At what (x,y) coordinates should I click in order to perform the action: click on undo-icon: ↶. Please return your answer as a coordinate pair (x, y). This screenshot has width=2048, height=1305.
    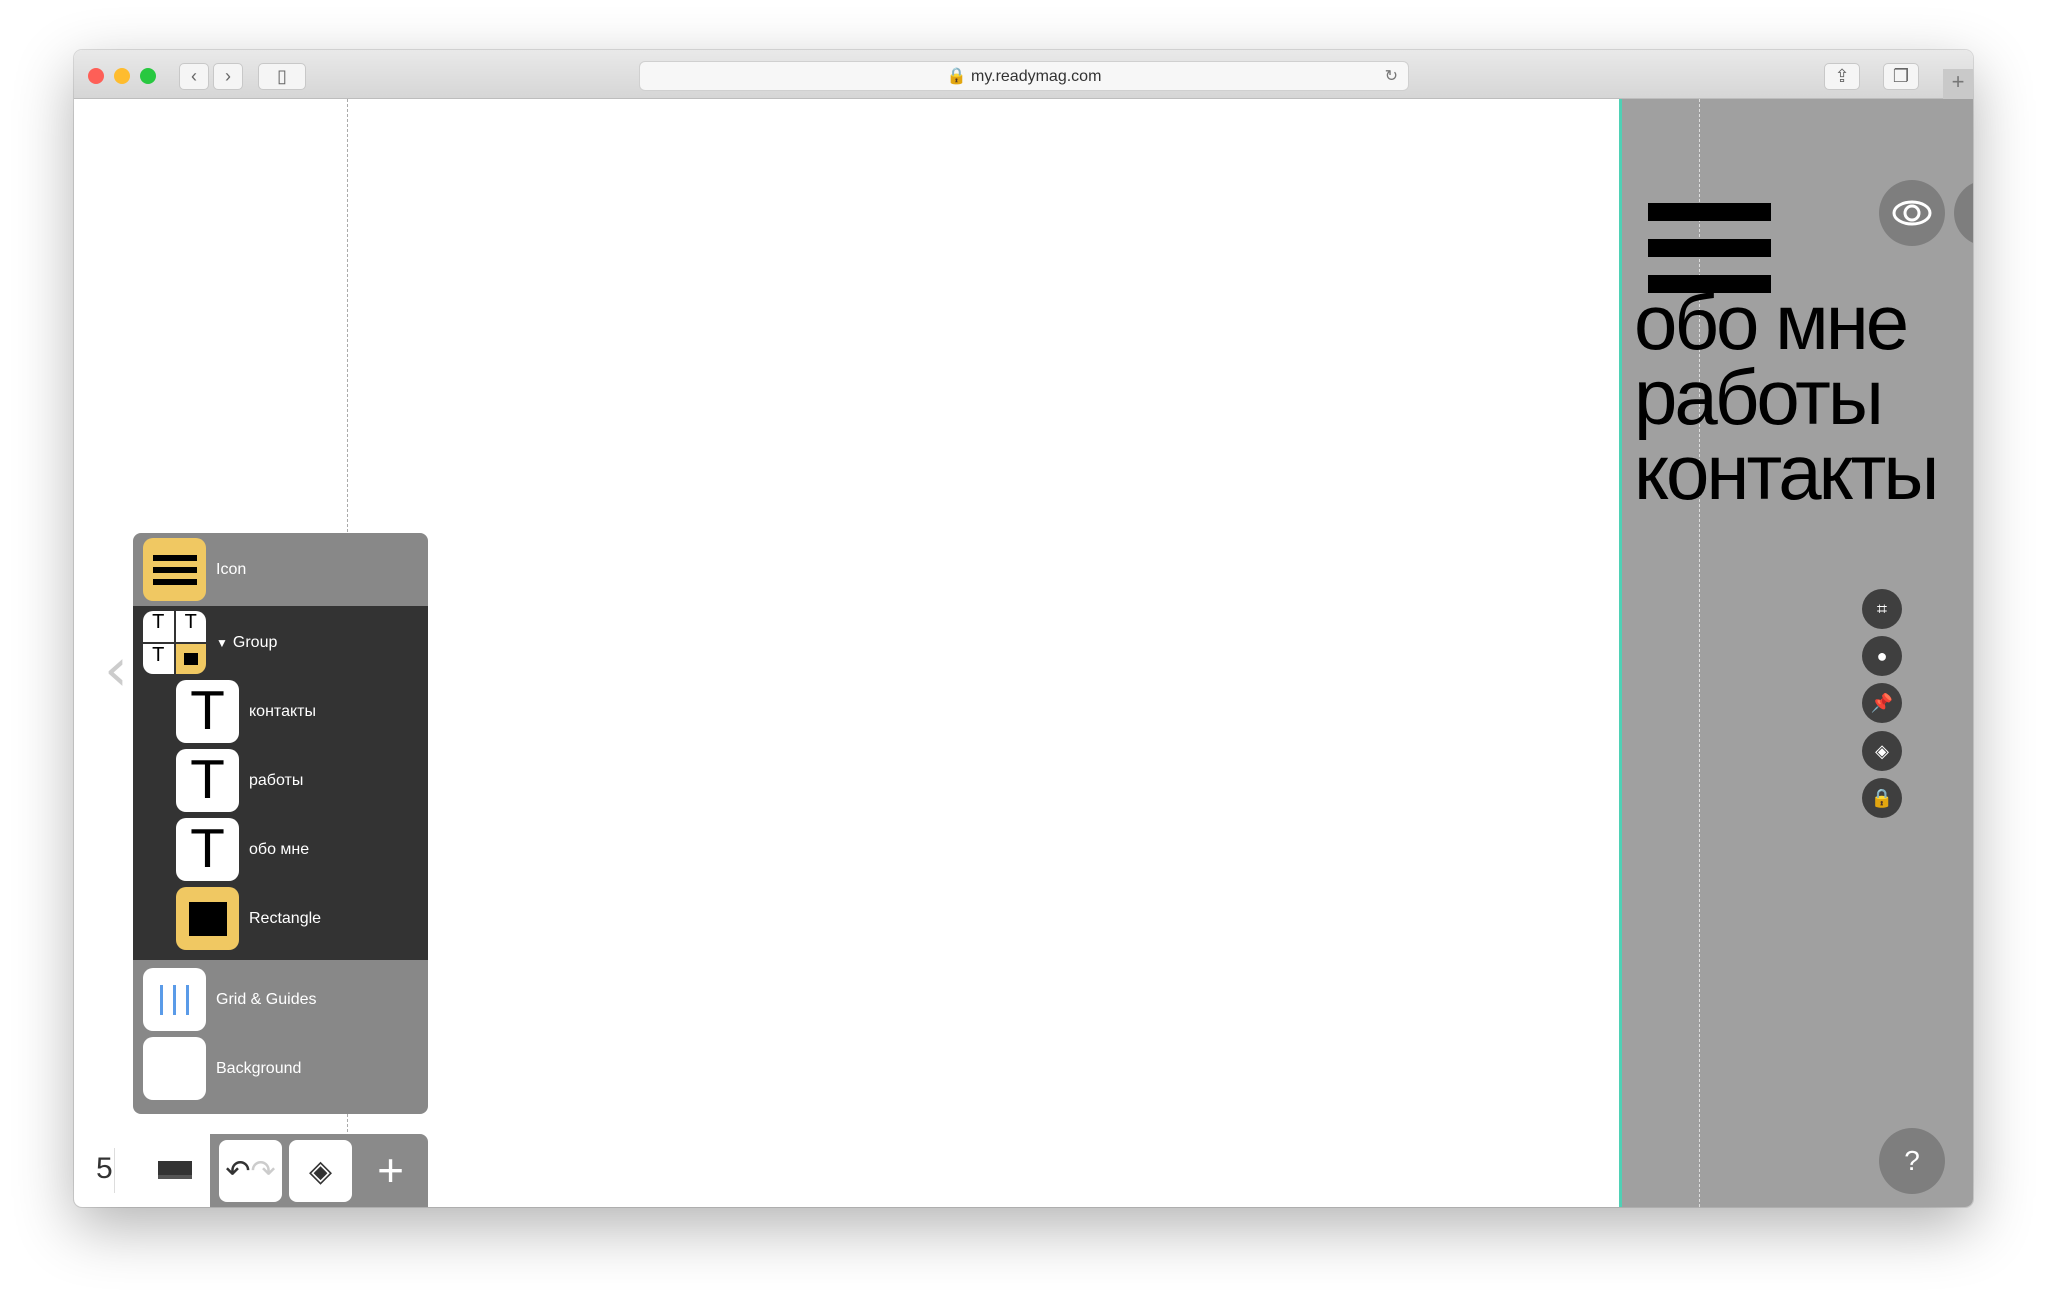
    Looking at the image, I should click on (237, 1171).